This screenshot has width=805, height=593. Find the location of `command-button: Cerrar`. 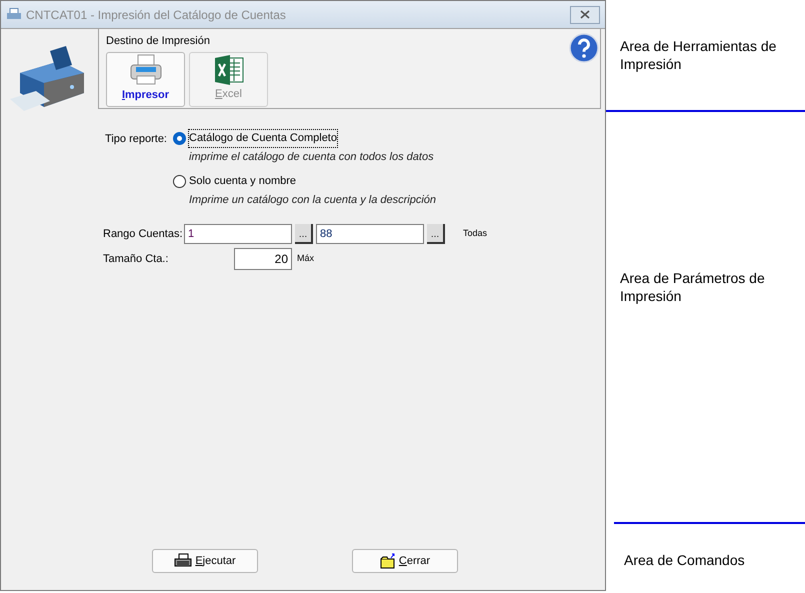

command-button: Cerrar is located at coordinates (405, 561).